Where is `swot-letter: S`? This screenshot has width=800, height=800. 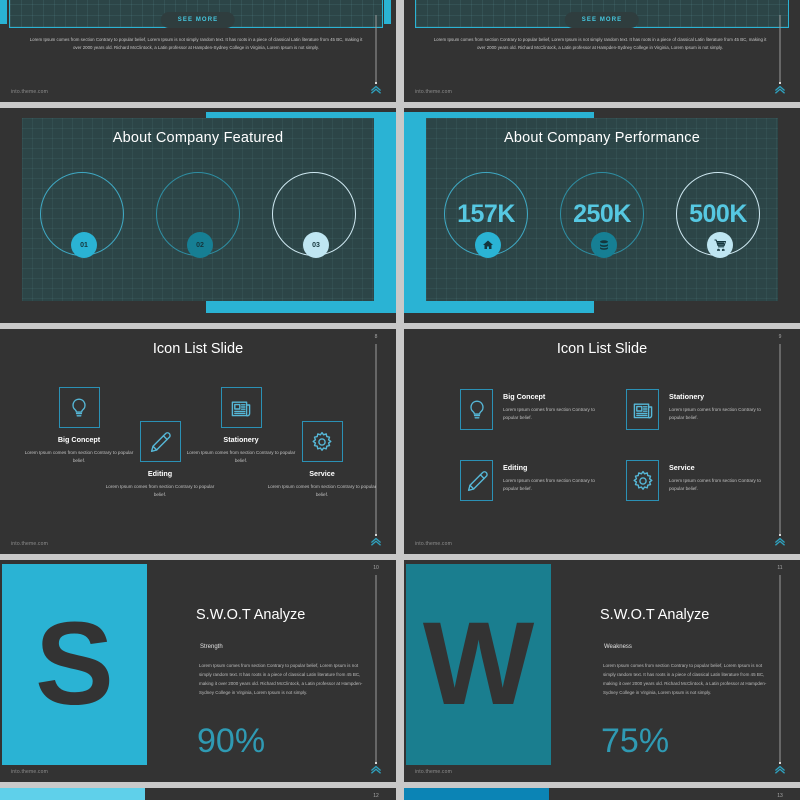 swot-letter: S is located at coordinates (74, 664).